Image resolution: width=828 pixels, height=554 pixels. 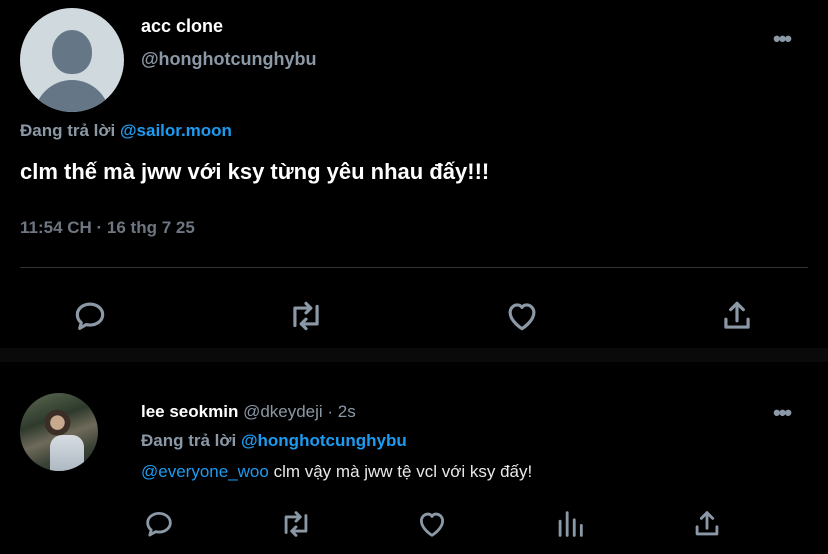 What do you see at coordinates (67, 453) in the screenshot?
I see `avatar-photo-detail` at bounding box center [67, 453].